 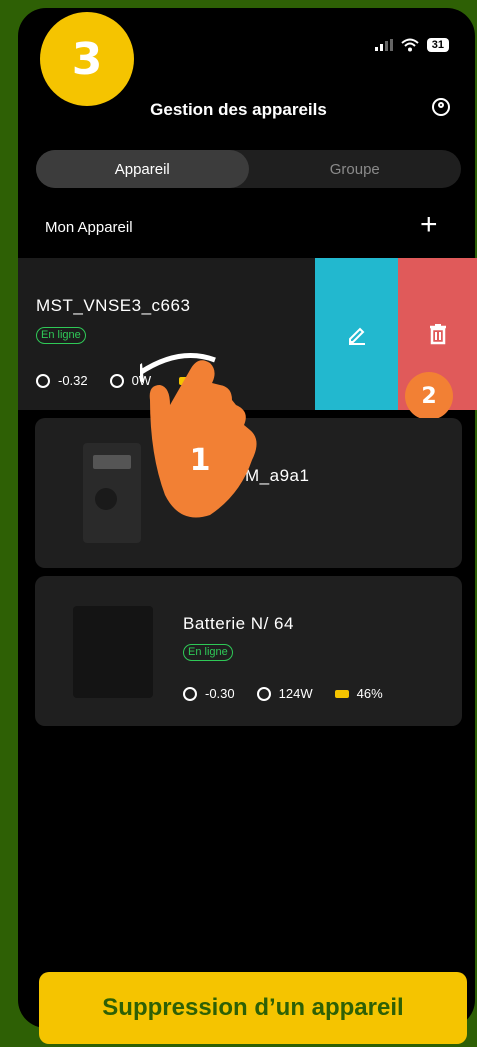 What do you see at coordinates (200, 460) in the screenshot?
I see `step-1-marker: 1` at bounding box center [200, 460].